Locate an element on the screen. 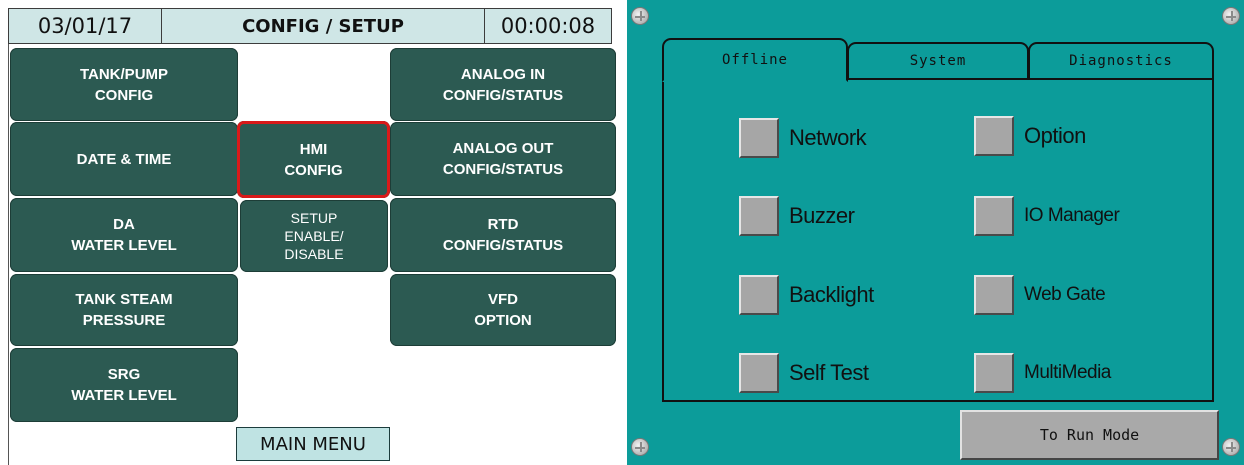 This screenshot has width=1244, height=465. tile-label: DATE & TIME is located at coordinates (124, 159).